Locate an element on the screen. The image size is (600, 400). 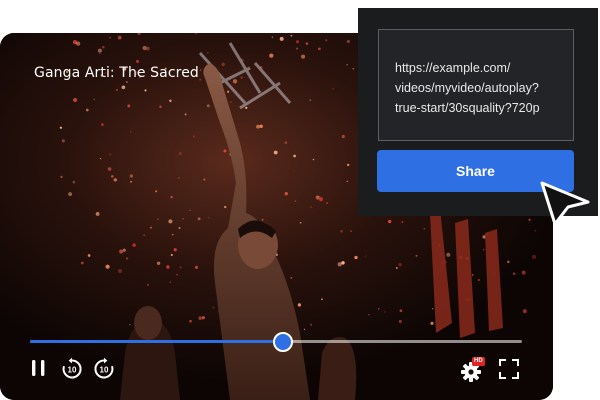
hd-badge: HD is located at coordinates (478, 361).